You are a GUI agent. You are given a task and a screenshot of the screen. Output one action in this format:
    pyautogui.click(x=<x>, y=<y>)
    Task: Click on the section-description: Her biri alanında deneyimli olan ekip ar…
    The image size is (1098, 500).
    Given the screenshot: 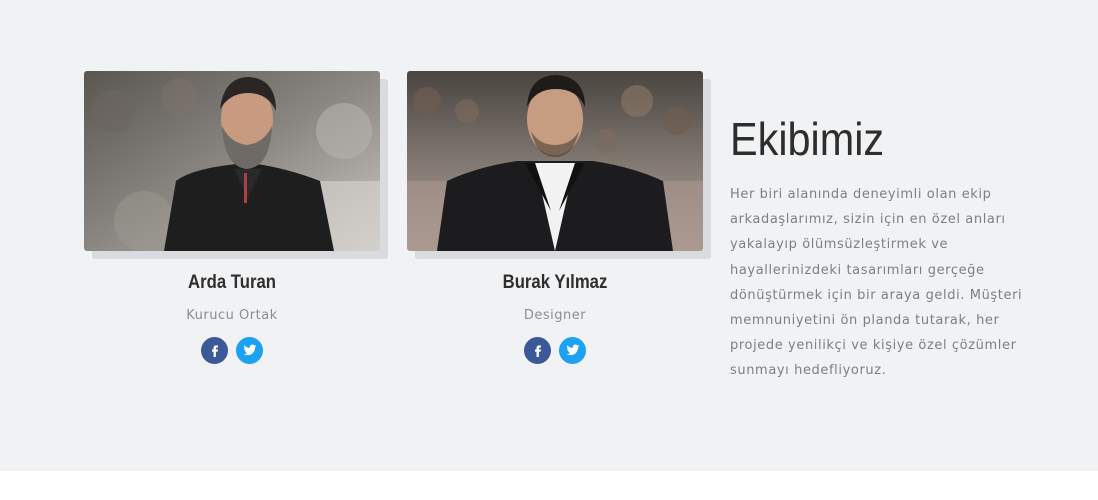 What is the action you would take?
    pyautogui.click(x=876, y=283)
    